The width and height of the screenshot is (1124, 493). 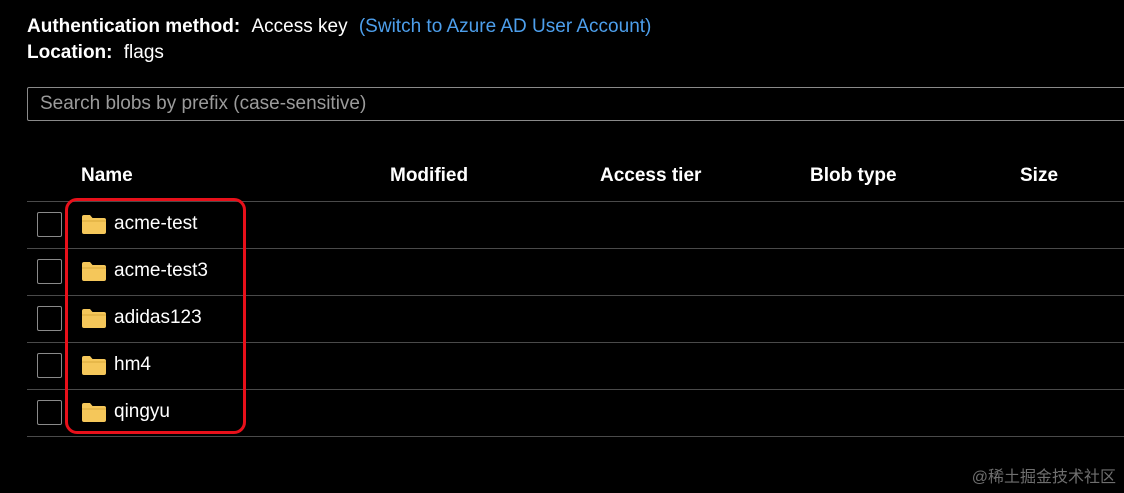 I want to click on table-row: adidas123, so click(x=575, y=319).